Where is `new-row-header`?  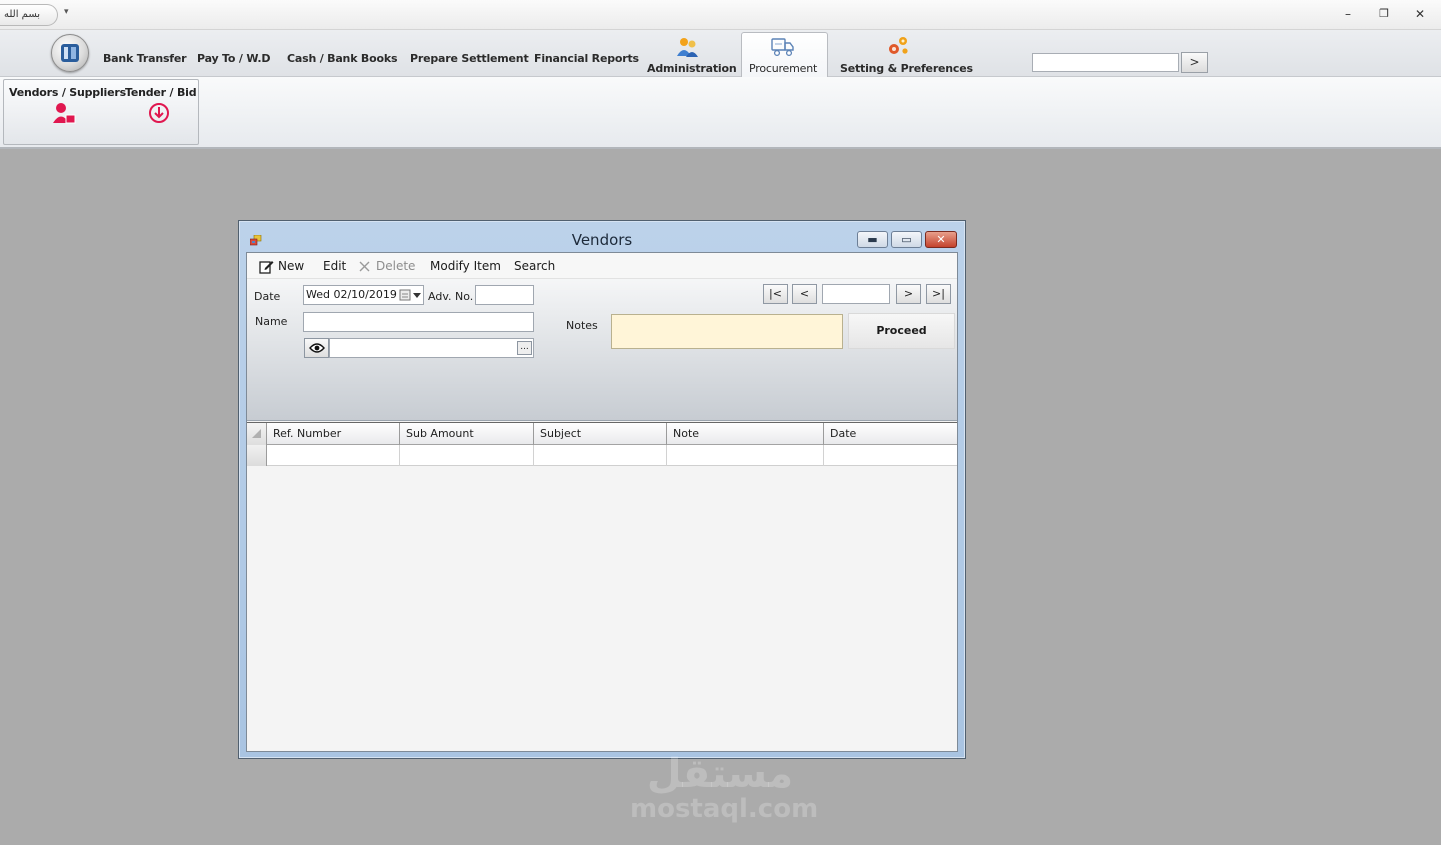
new-row-header is located at coordinates (257, 455).